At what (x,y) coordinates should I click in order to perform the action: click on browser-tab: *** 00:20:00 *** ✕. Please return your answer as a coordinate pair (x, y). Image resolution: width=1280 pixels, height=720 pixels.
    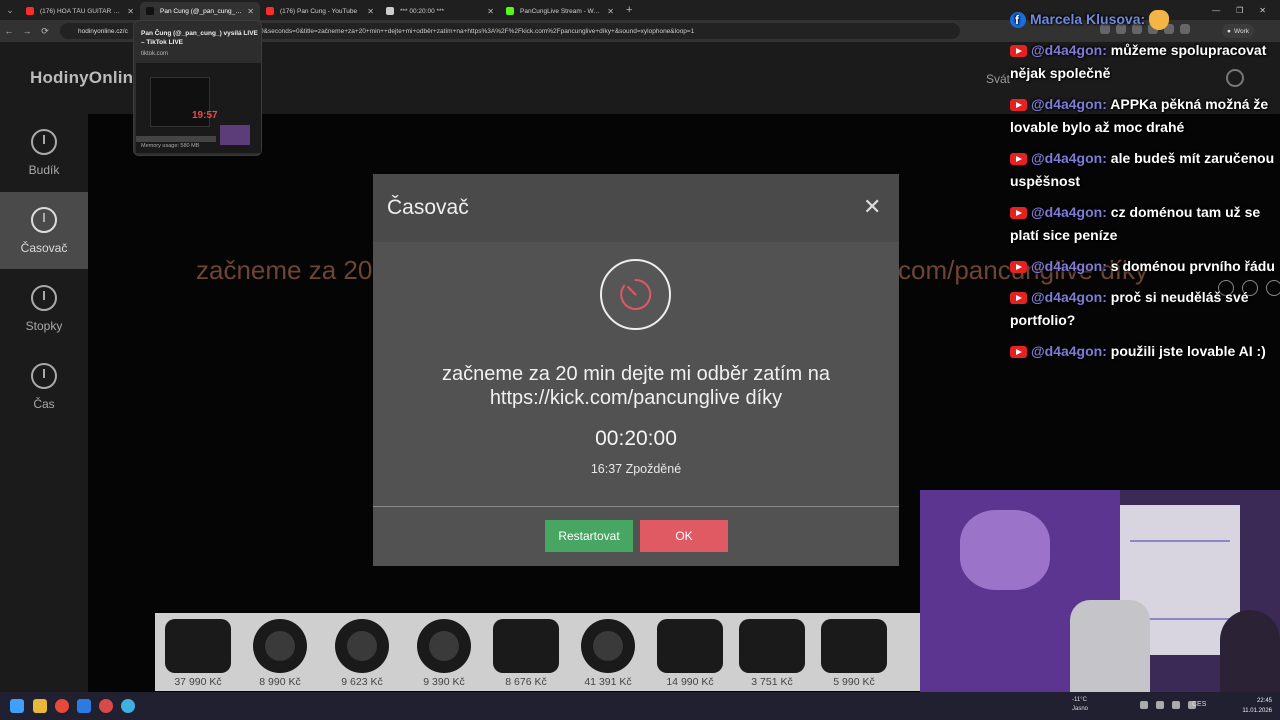
    Looking at the image, I should click on (440, 11).